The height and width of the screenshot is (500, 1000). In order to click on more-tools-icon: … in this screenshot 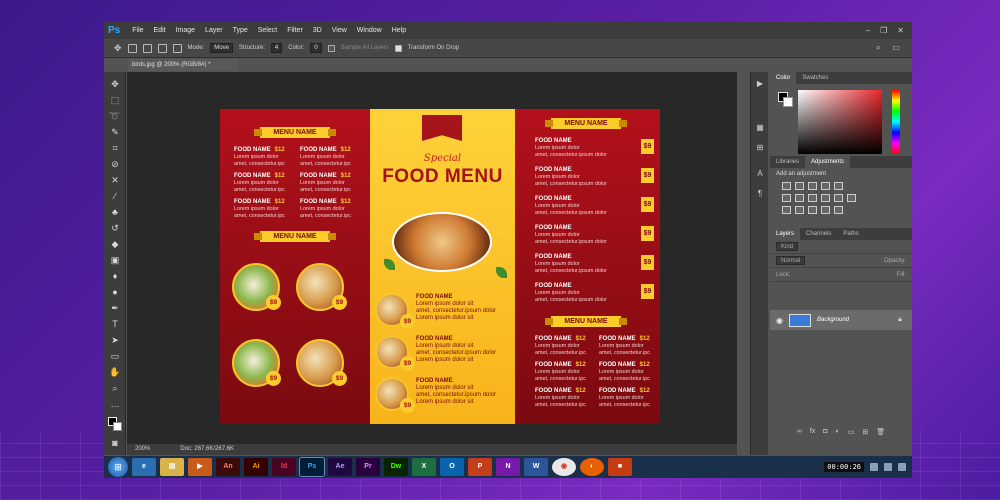, I will do `click(115, 404)`.